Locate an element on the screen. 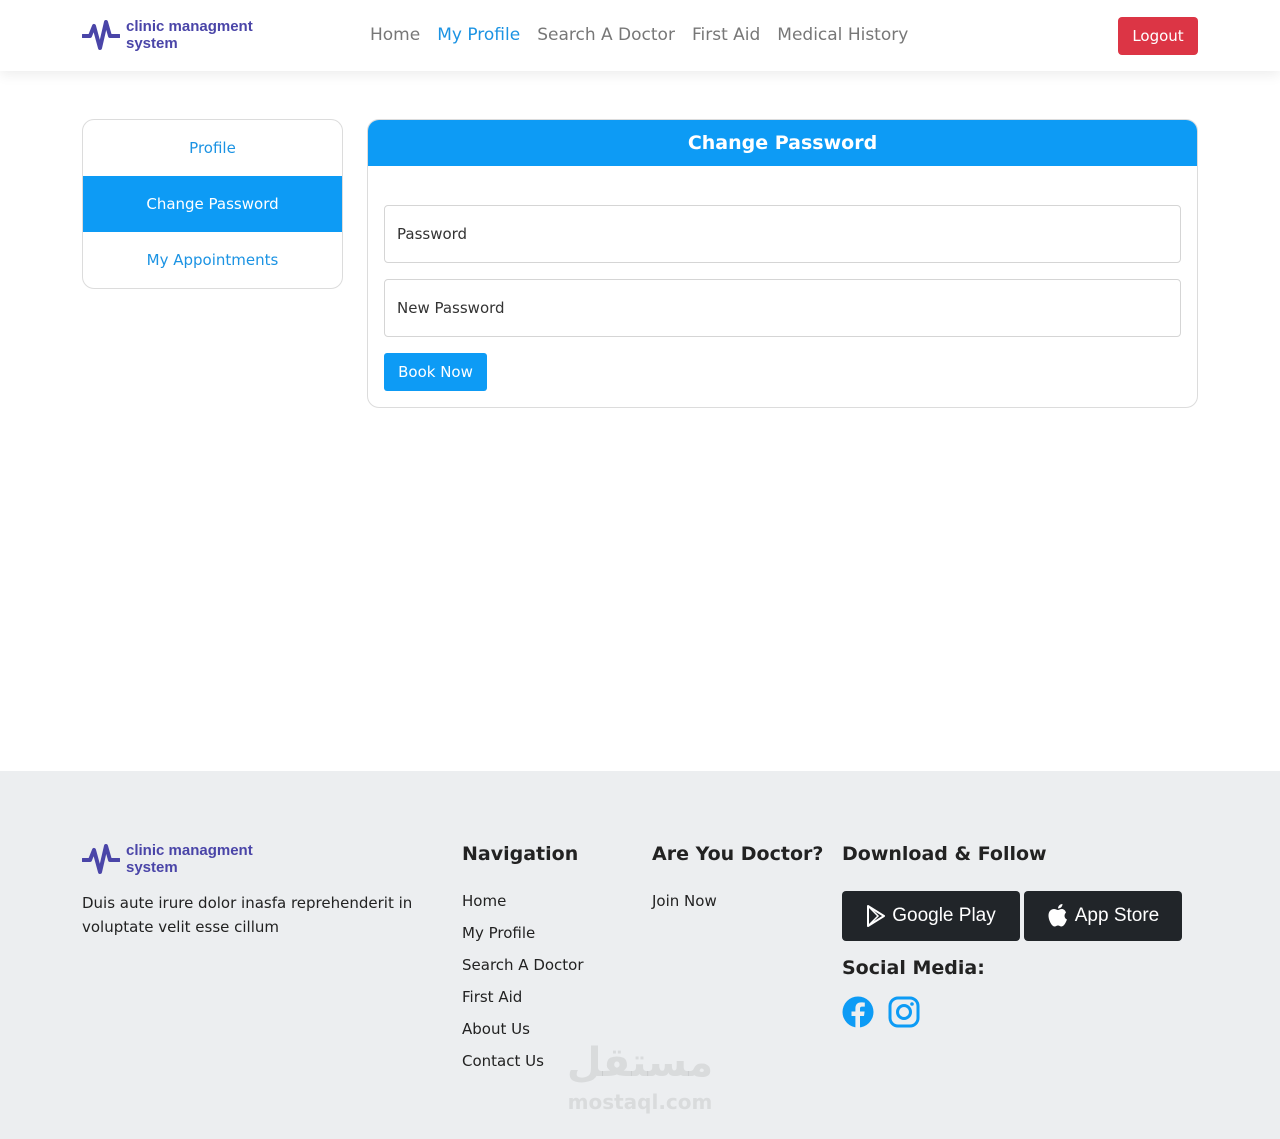  nav-link-first-aid: First Aid is located at coordinates (726, 35).